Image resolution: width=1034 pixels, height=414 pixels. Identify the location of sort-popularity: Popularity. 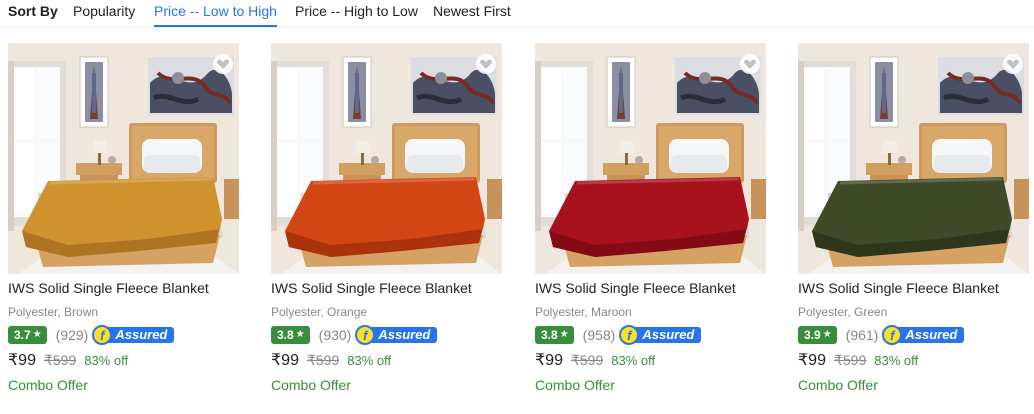
(104, 11).